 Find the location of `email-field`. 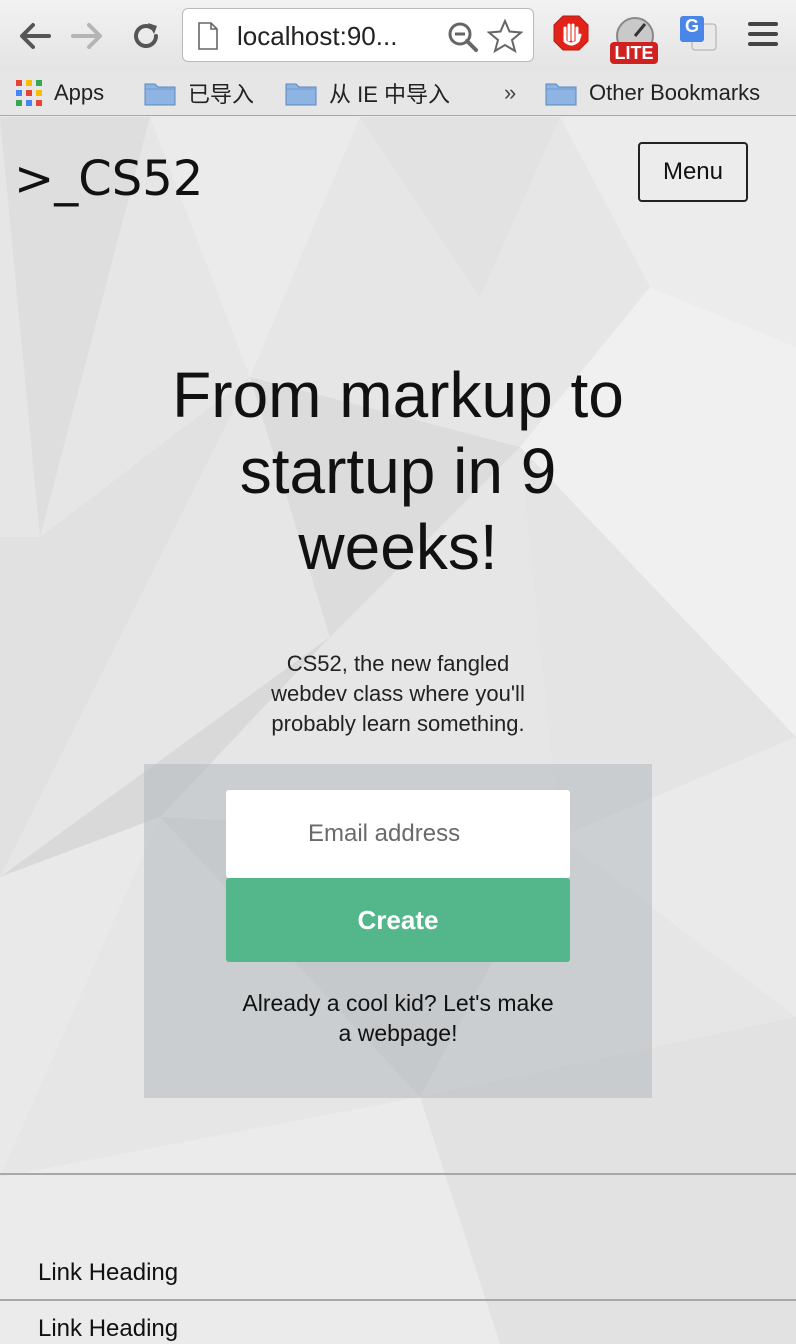

email-field is located at coordinates (398, 834).